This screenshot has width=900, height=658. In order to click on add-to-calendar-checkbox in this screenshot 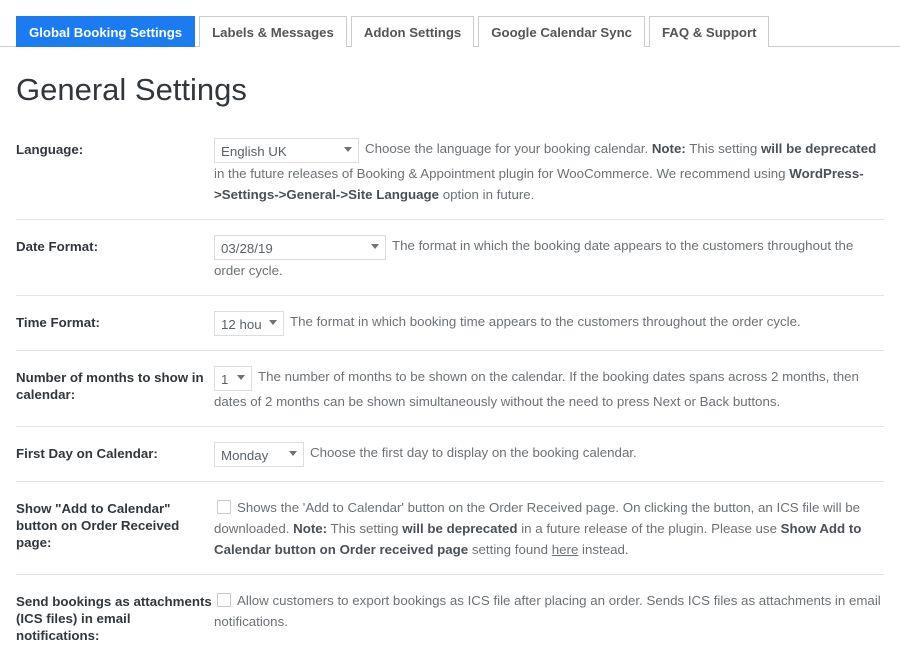, I will do `click(224, 506)`.